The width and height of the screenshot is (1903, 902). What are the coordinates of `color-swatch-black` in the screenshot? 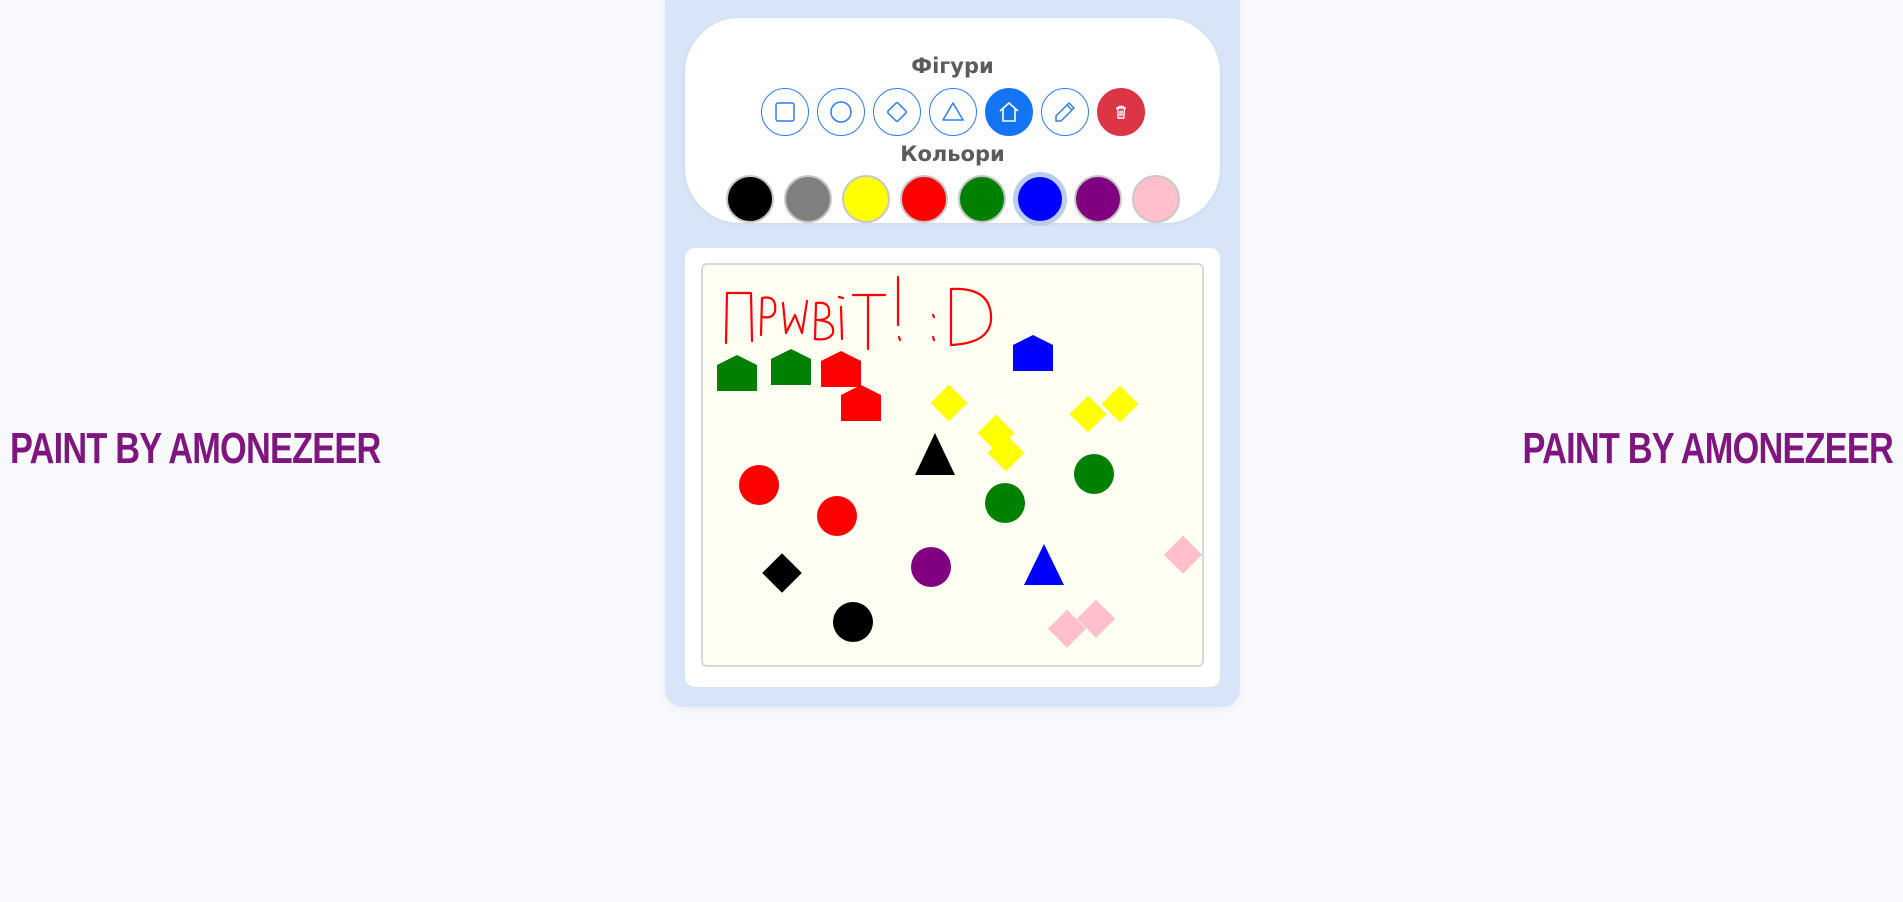 It's located at (749, 199).